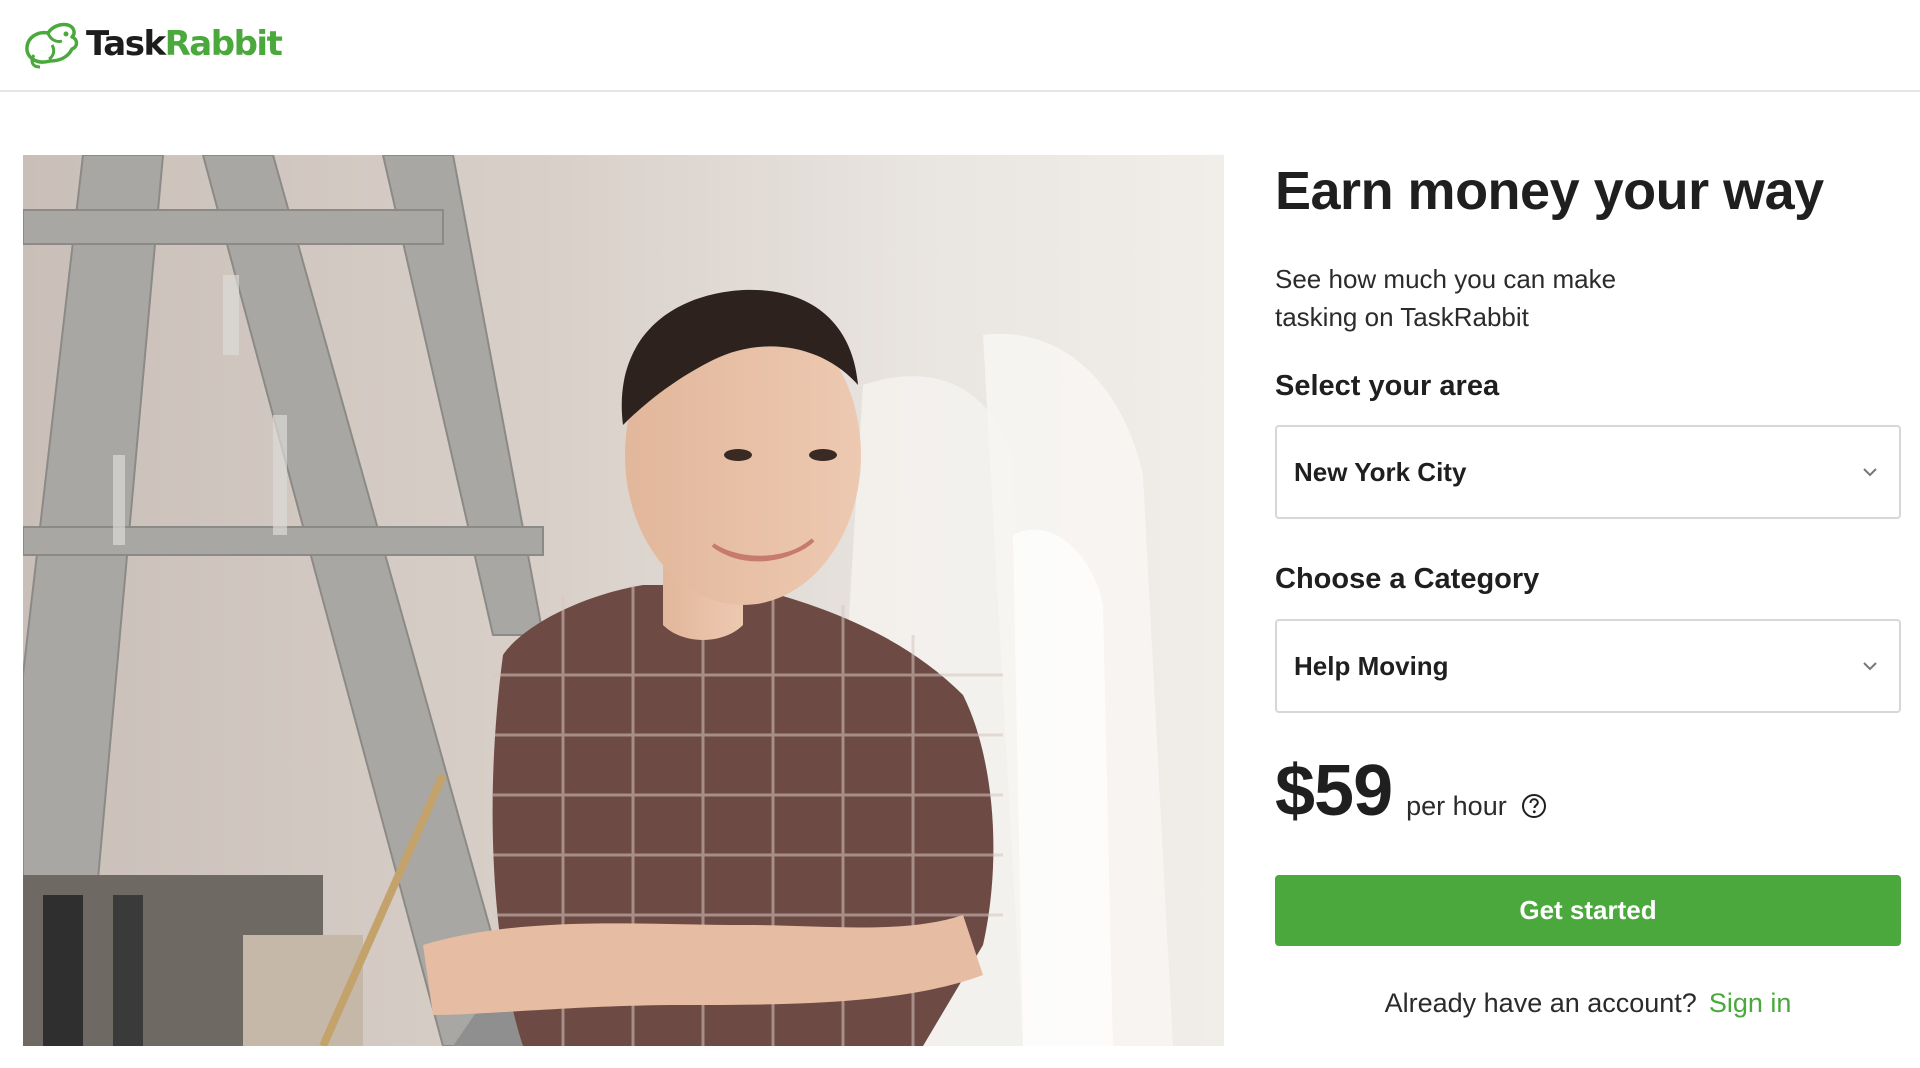 The width and height of the screenshot is (1920, 1068). I want to click on question-circle-icon, so click(1534, 806).